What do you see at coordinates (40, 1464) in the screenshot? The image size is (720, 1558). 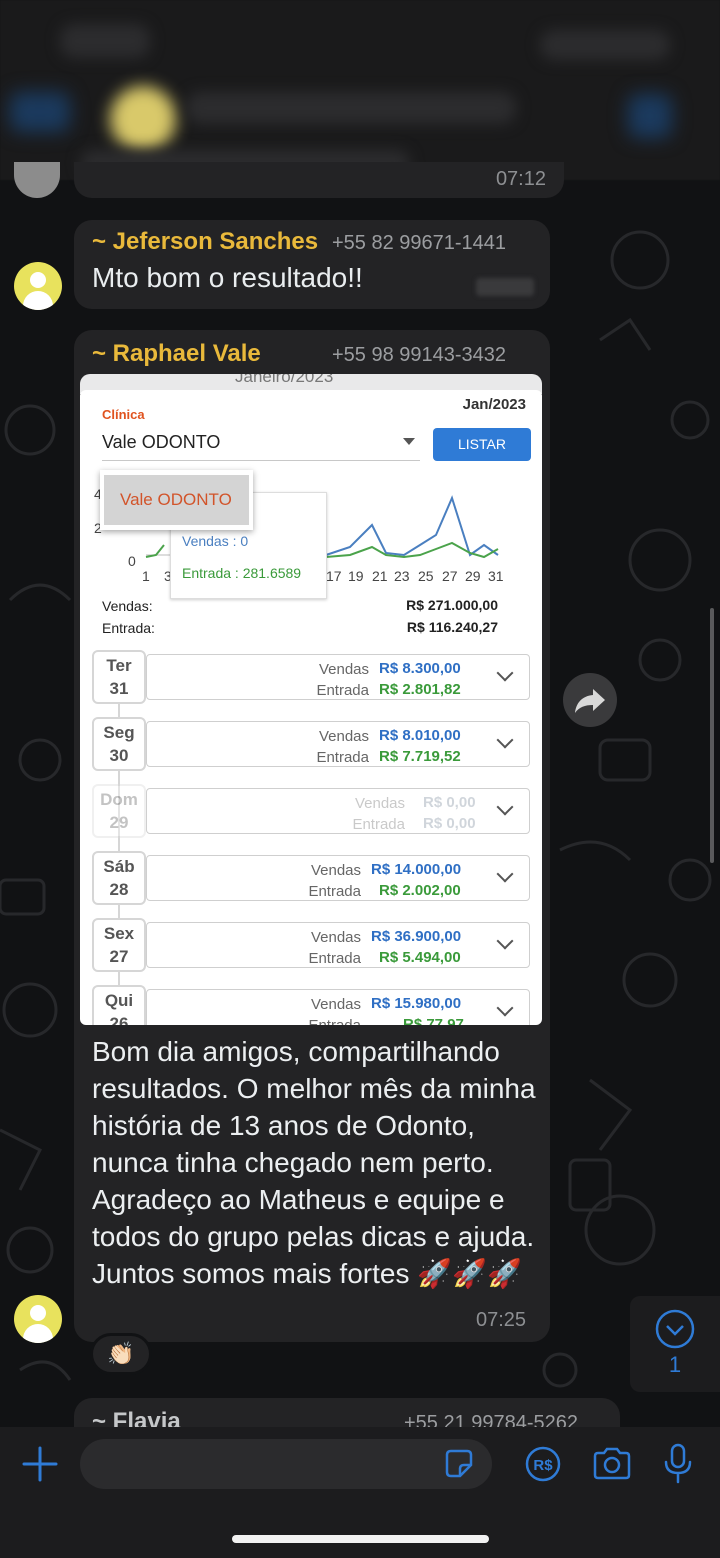 I see `plus-icon` at bounding box center [40, 1464].